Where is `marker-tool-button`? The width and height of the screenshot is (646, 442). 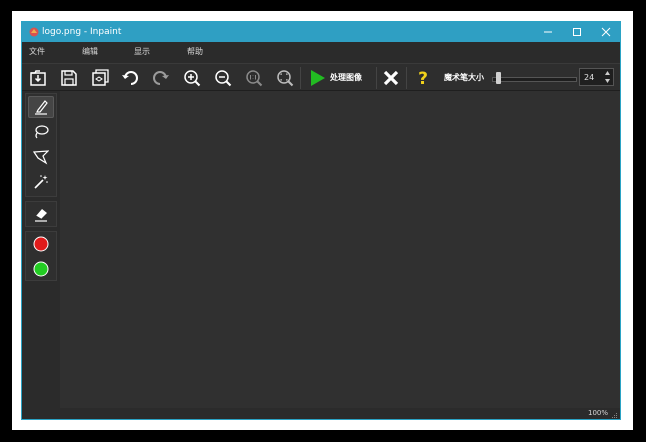 marker-tool-button is located at coordinates (41, 107).